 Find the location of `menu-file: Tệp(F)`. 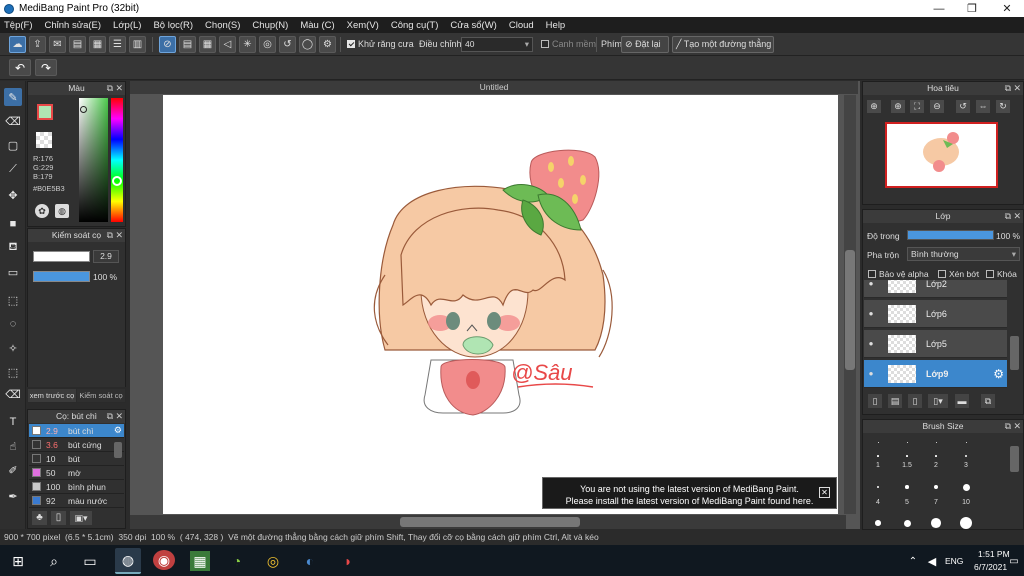

menu-file: Tệp(F) is located at coordinates (18, 25).